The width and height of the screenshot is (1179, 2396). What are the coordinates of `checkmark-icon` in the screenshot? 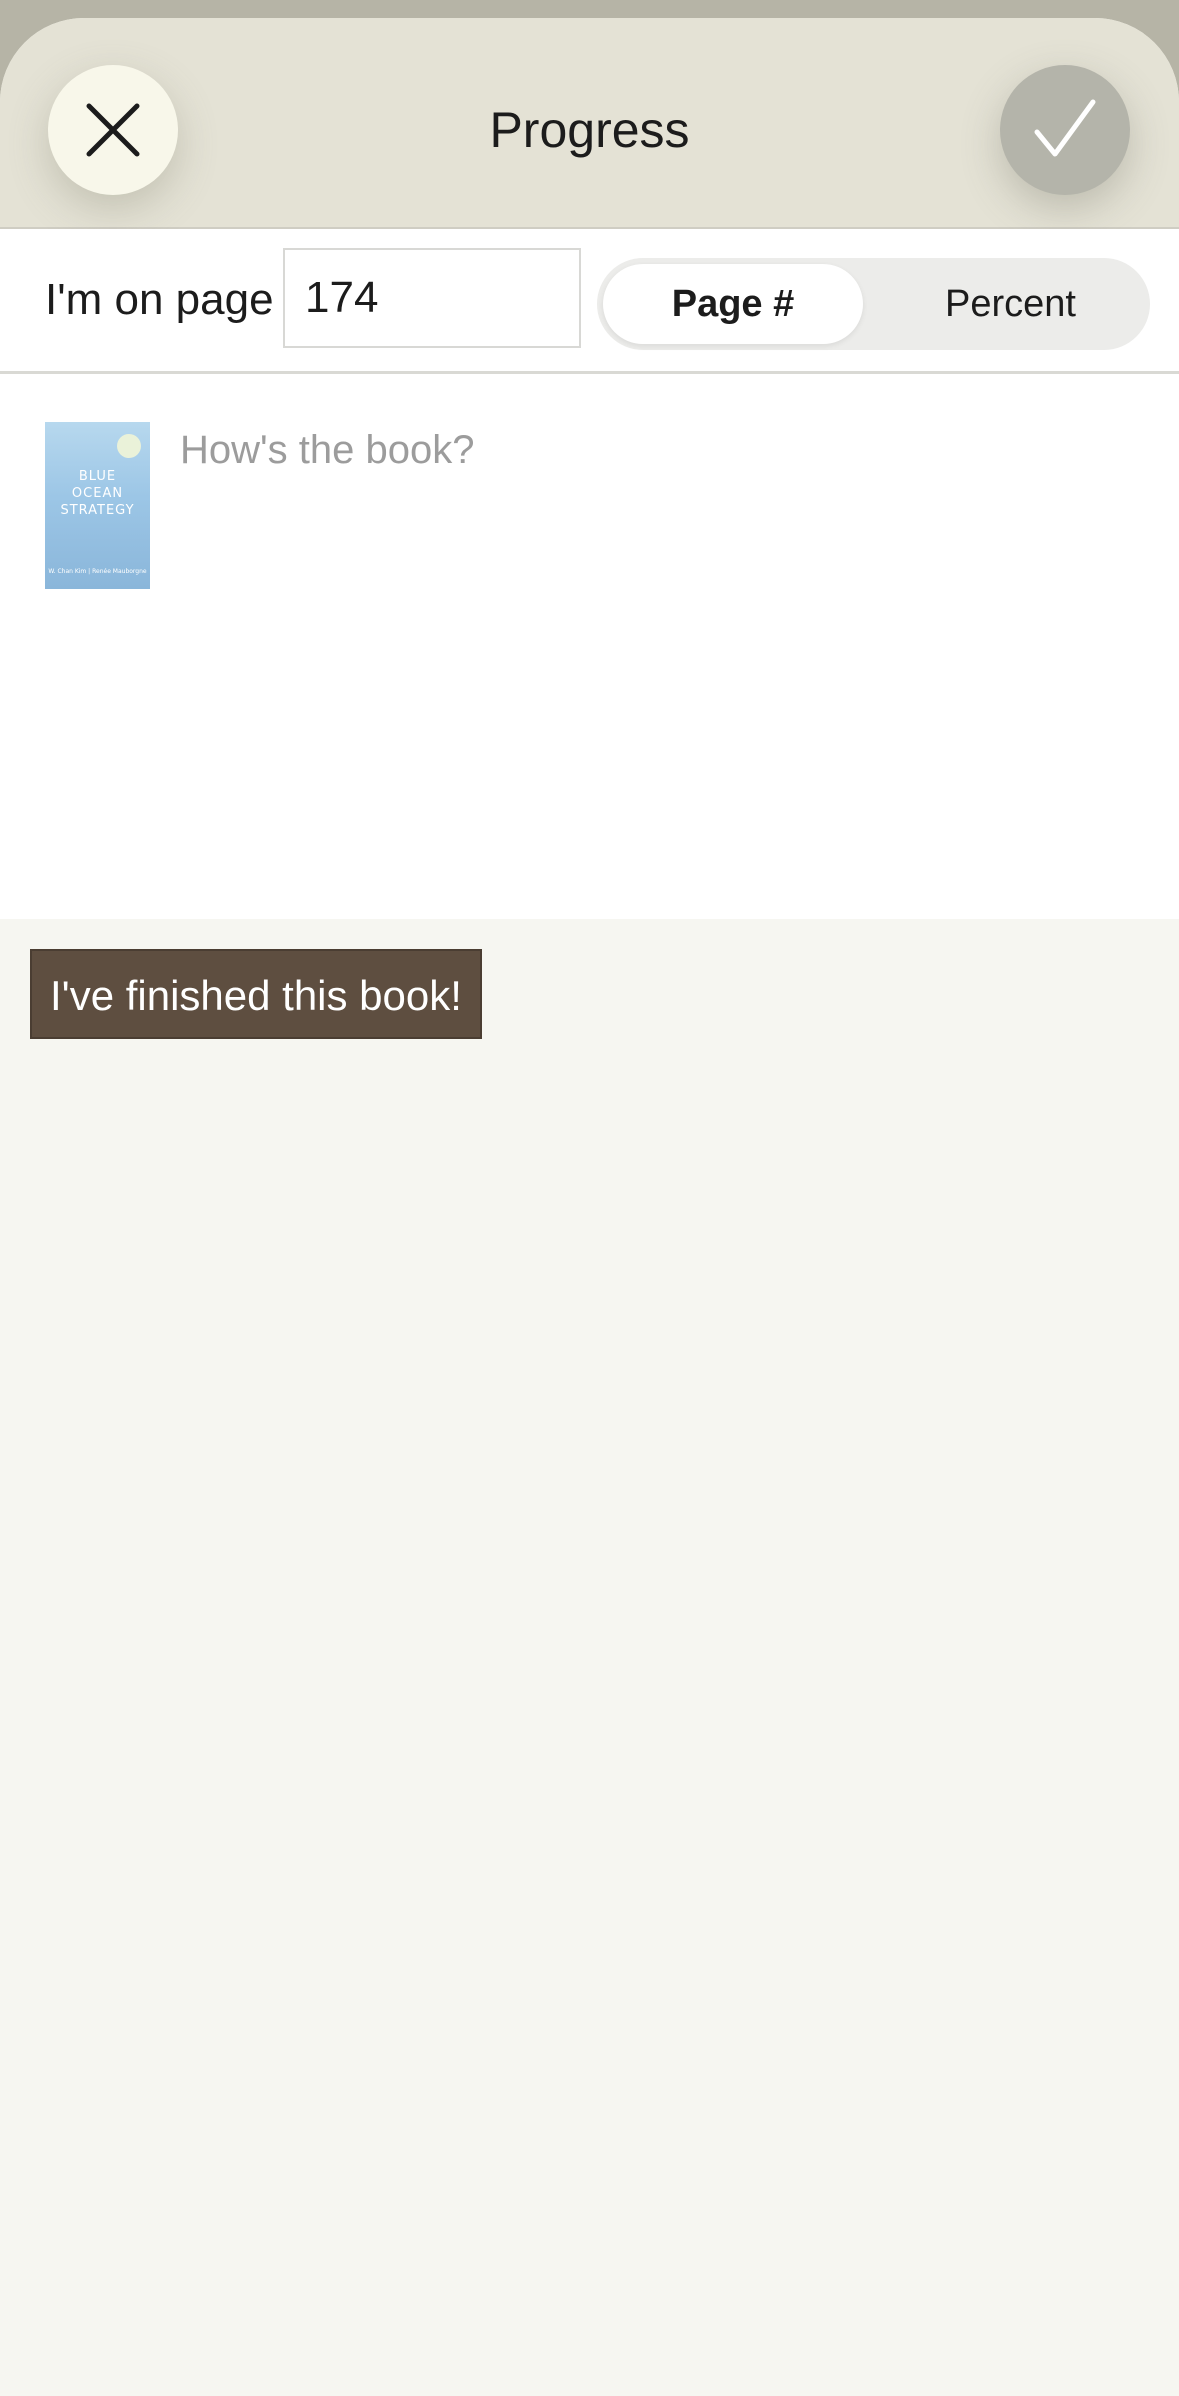 It's located at (1065, 128).